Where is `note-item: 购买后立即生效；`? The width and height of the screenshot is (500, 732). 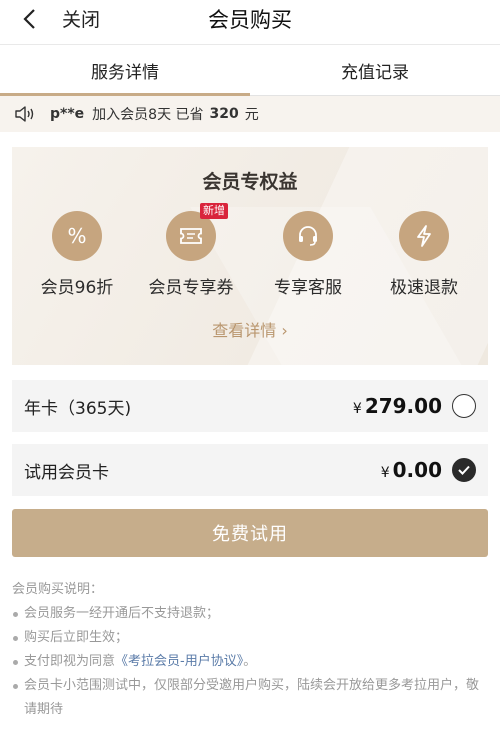 note-item: 购买后立即生效； is located at coordinates (251, 638).